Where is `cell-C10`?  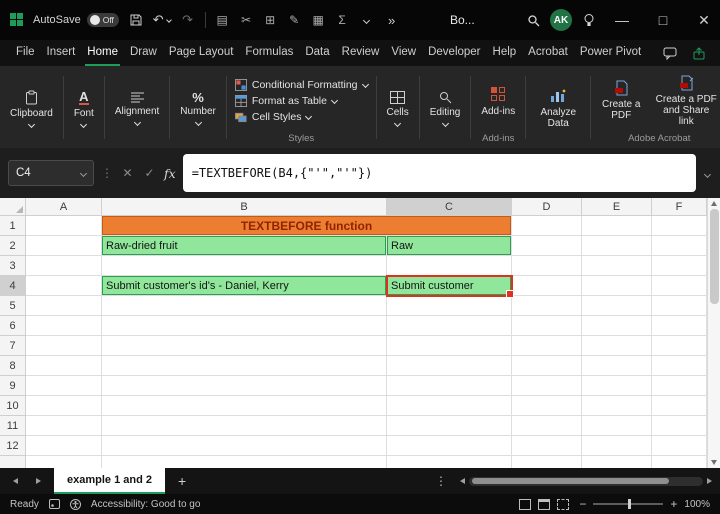 cell-C10 is located at coordinates (449, 406).